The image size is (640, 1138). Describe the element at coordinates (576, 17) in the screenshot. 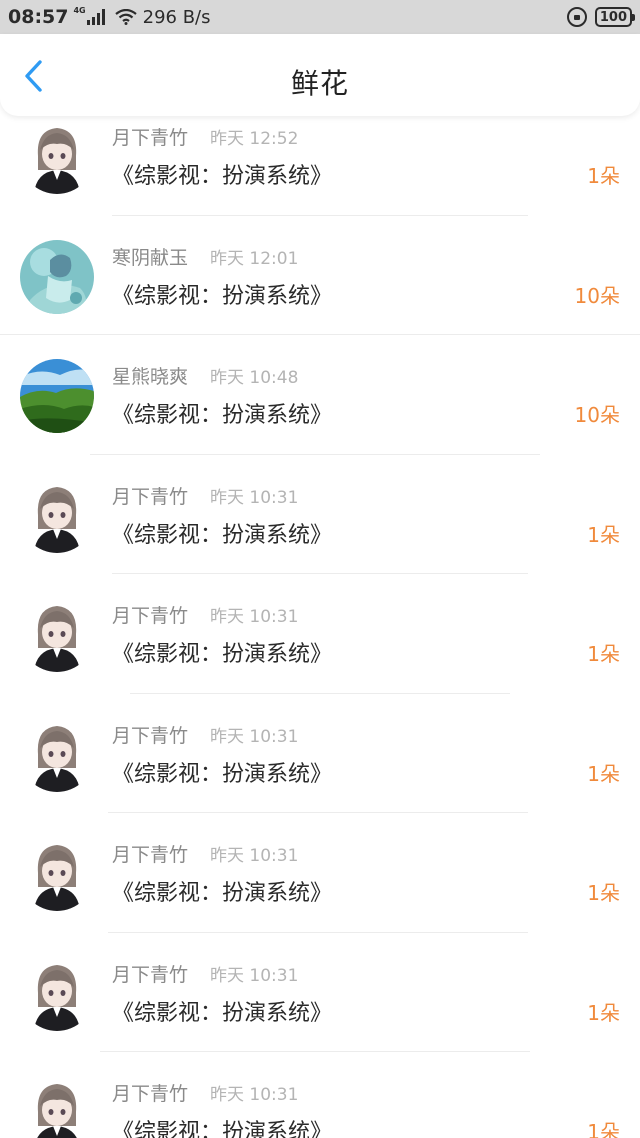

I see `rotation-lock-icon` at that location.